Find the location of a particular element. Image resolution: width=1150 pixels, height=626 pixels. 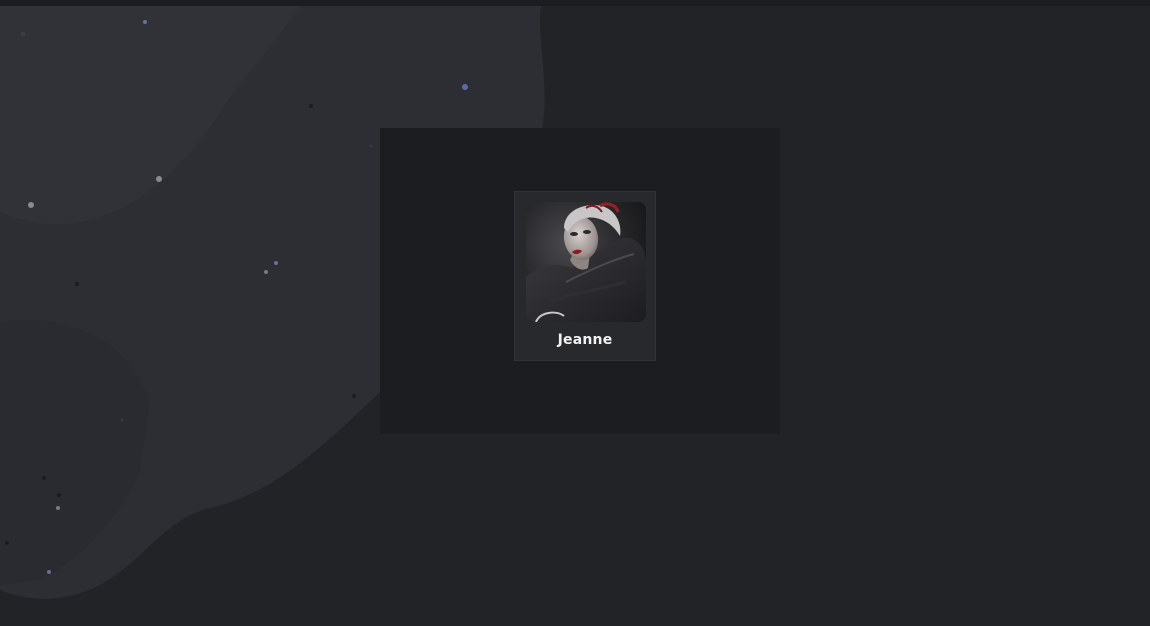

character-name: Jeanne is located at coordinates (585, 340).